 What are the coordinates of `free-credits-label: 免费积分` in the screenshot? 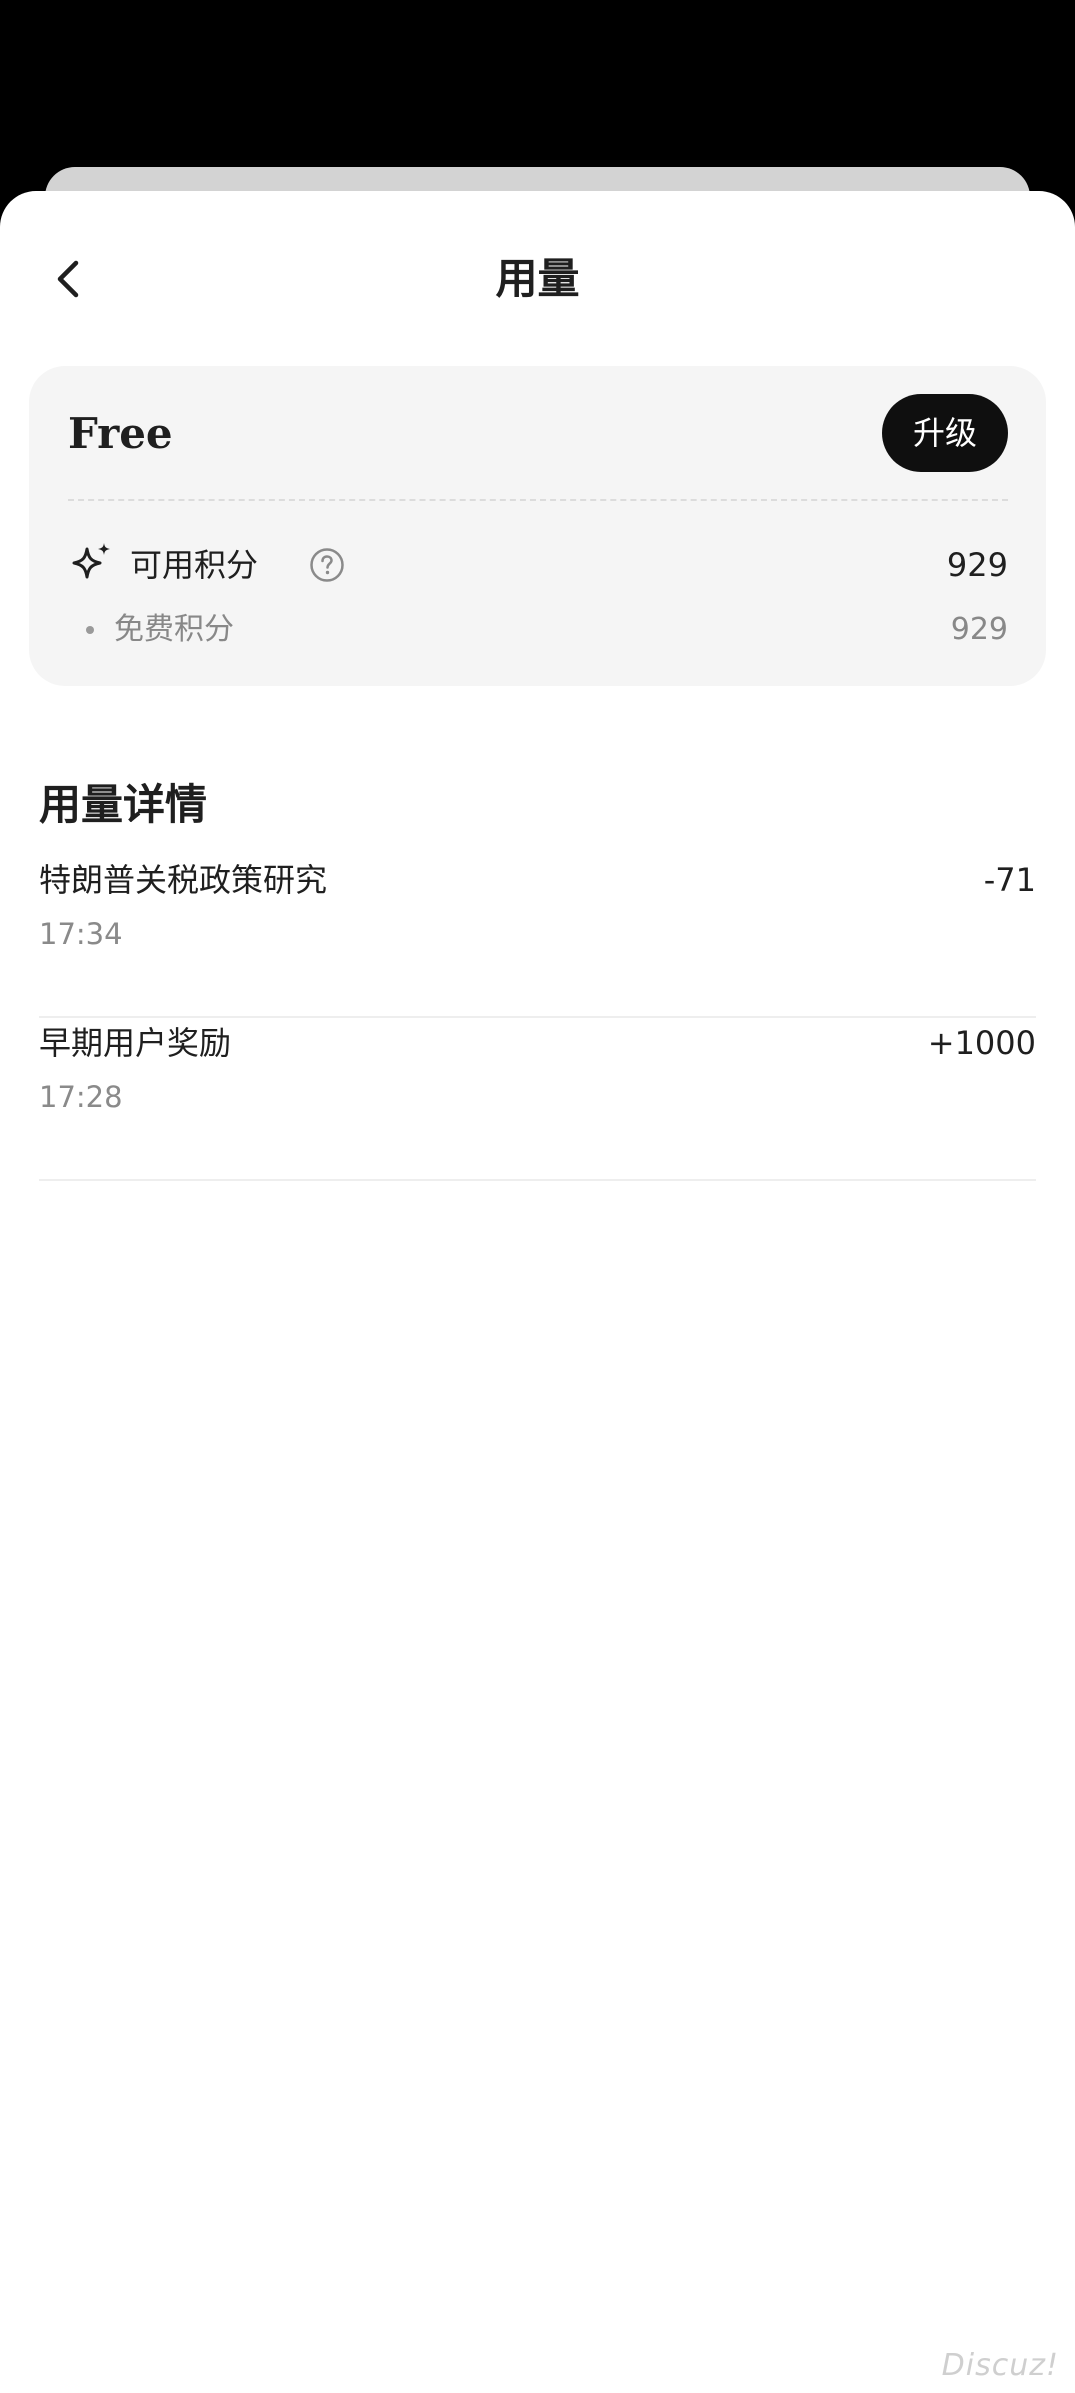 It's located at (174, 629).